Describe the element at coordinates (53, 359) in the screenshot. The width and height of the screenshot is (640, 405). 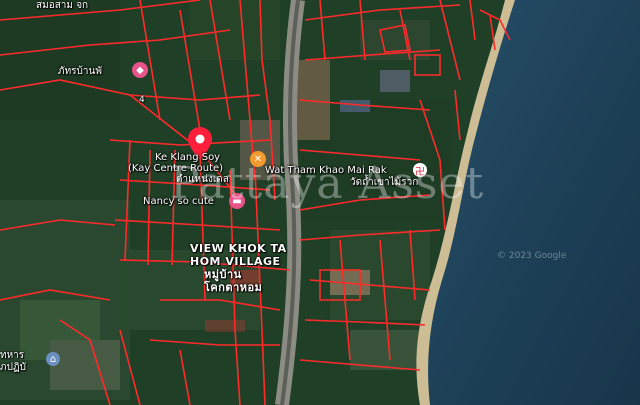
I see `museum-icon: ⌂` at that location.